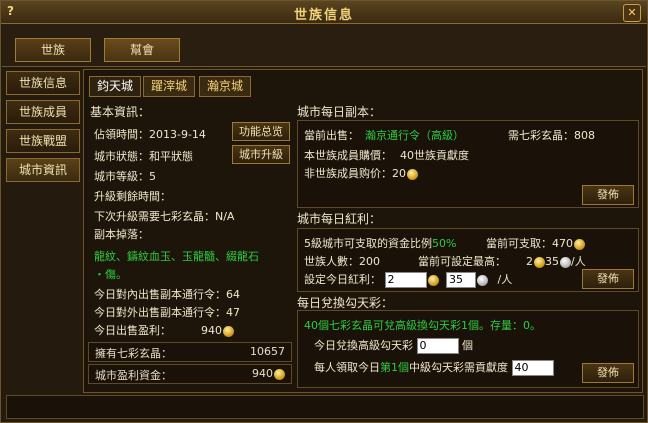 The height and width of the screenshot is (423, 648). Describe the element at coordinates (434, 367) in the screenshot. I see `contribution-requirement: 每人領取今日第1個中級勾天彩需貢獻度 40` at that location.